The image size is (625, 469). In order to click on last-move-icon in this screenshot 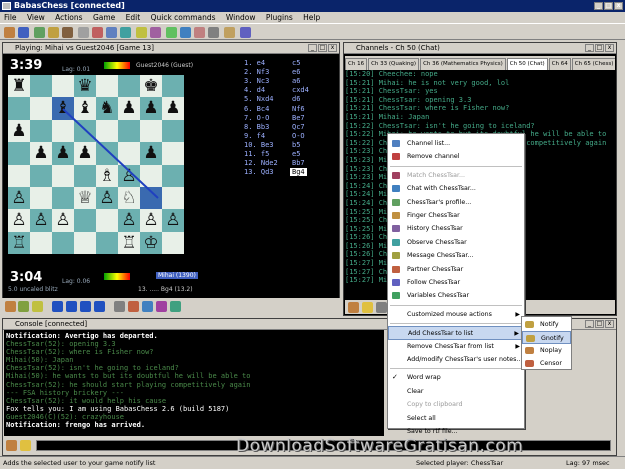, I will do `click(99, 306)`.